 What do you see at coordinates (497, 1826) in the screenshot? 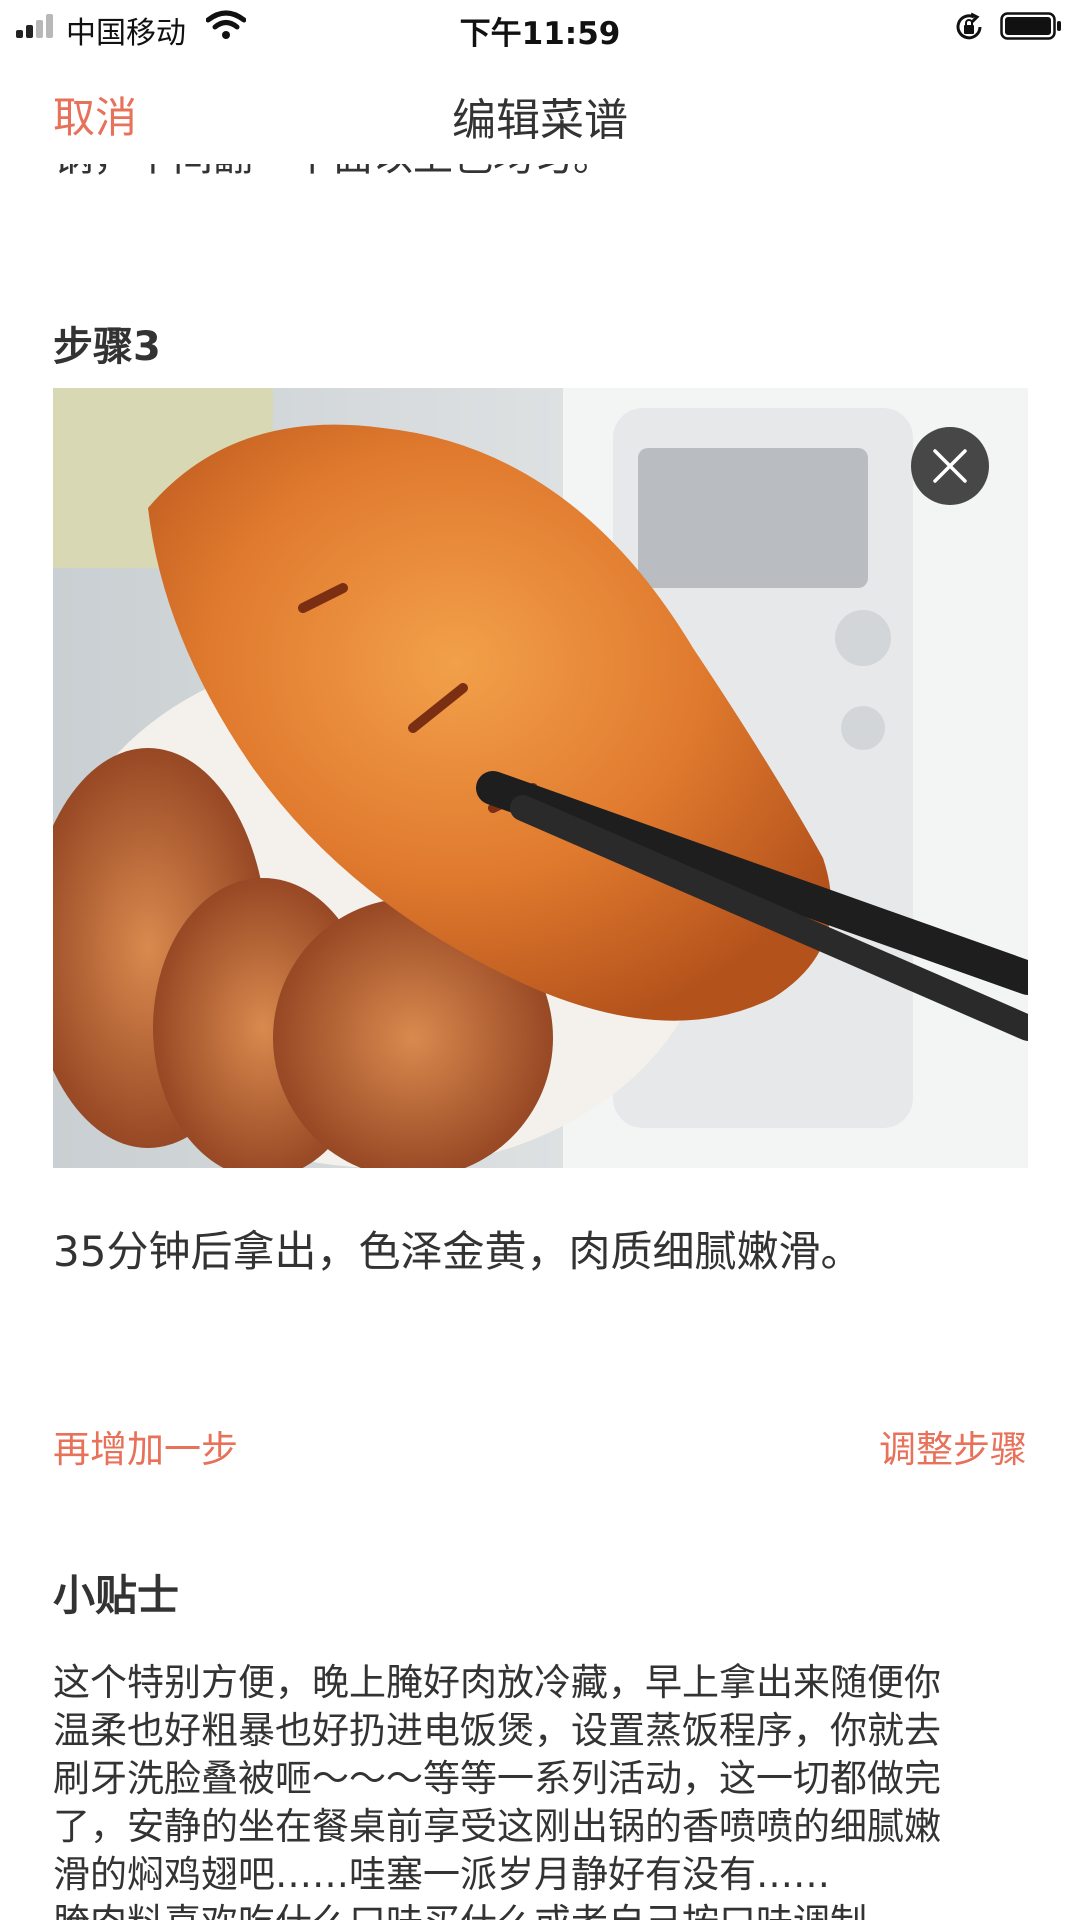
I see `tips-line: 了，安静的坐在餐桌前享受这刚出锅的香喷喷的细腻嫩` at bounding box center [497, 1826].